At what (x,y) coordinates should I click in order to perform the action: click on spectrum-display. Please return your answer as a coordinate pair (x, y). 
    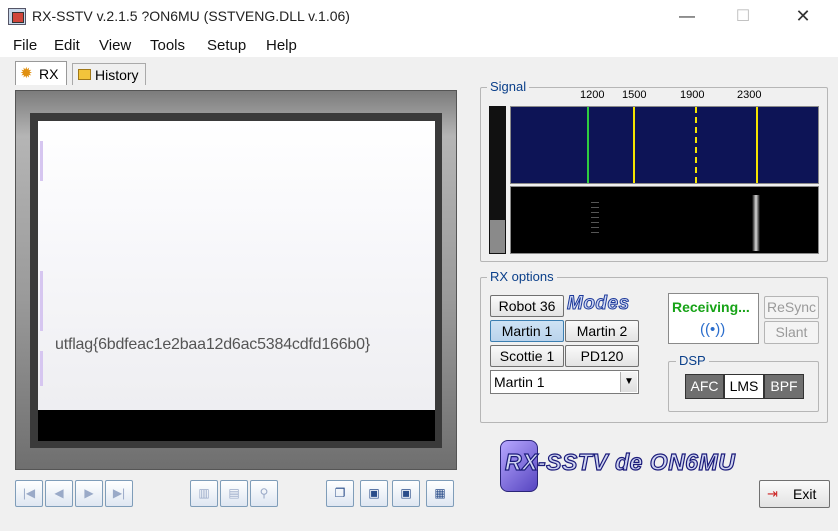
    Looking at the image, I should click on (664, 145).